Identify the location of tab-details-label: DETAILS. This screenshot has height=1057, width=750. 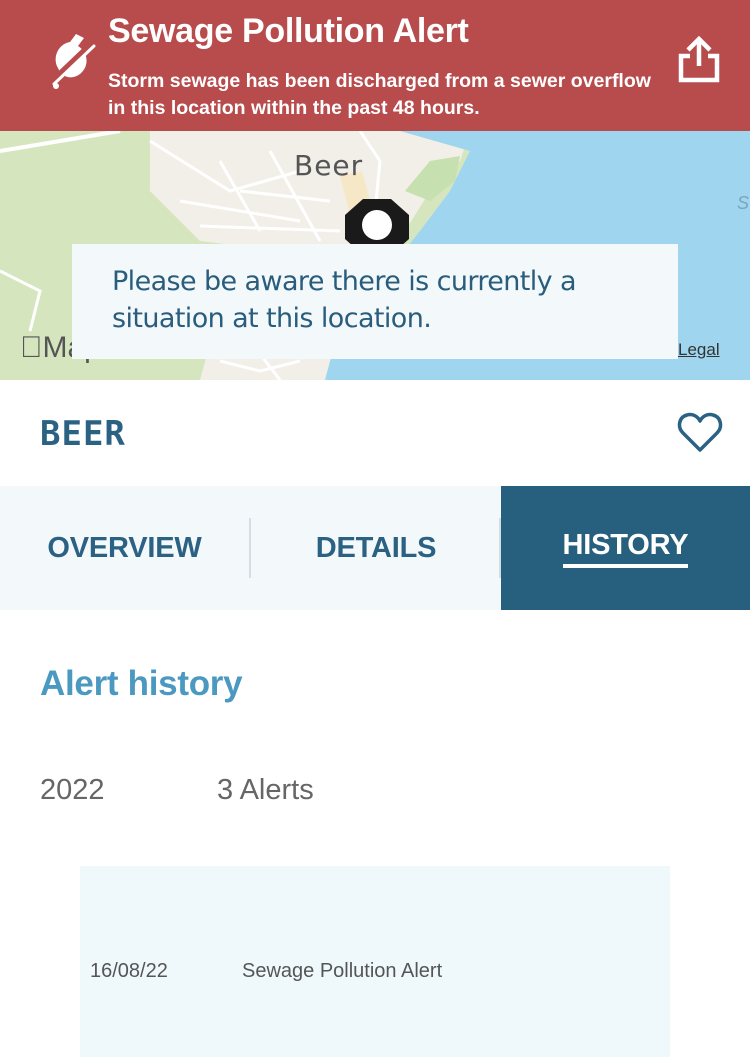
(376, 547).